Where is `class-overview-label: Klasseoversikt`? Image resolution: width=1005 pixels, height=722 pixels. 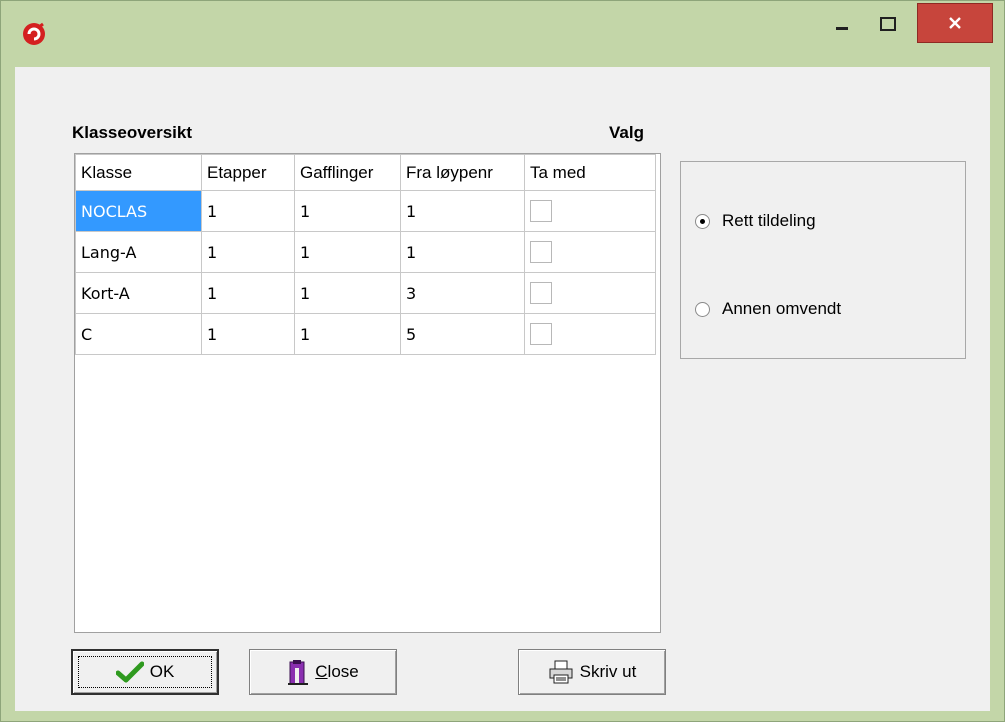
class-overview-label: Klasseoversikt is located at coordinates (132, 132).